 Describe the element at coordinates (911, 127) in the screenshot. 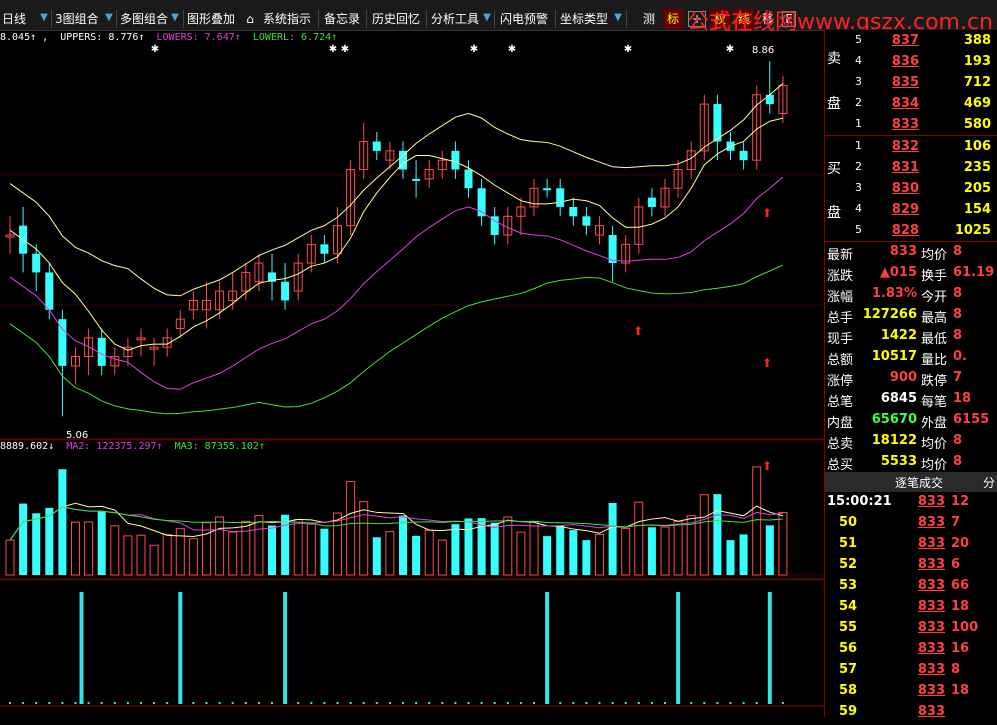

I see `sell-row: 1 833 580` at that location.